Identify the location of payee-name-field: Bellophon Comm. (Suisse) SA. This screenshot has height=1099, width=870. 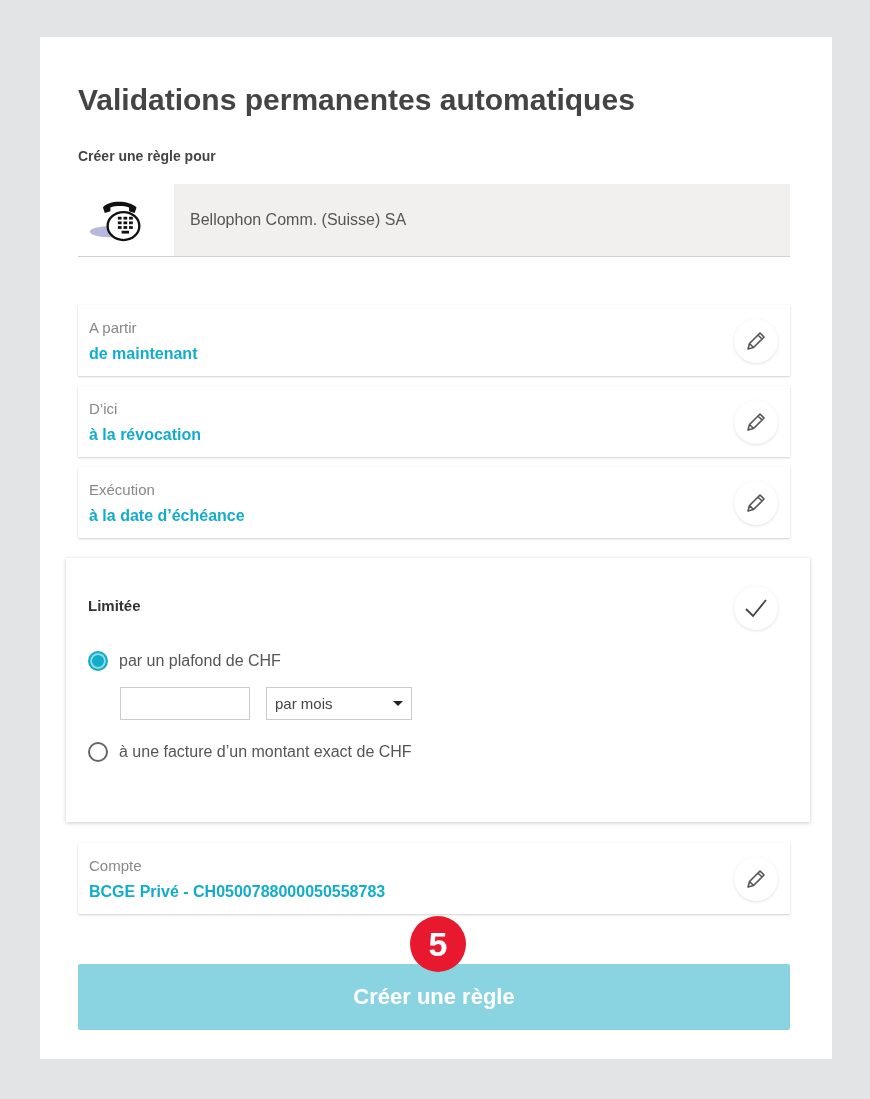
(482, 220).